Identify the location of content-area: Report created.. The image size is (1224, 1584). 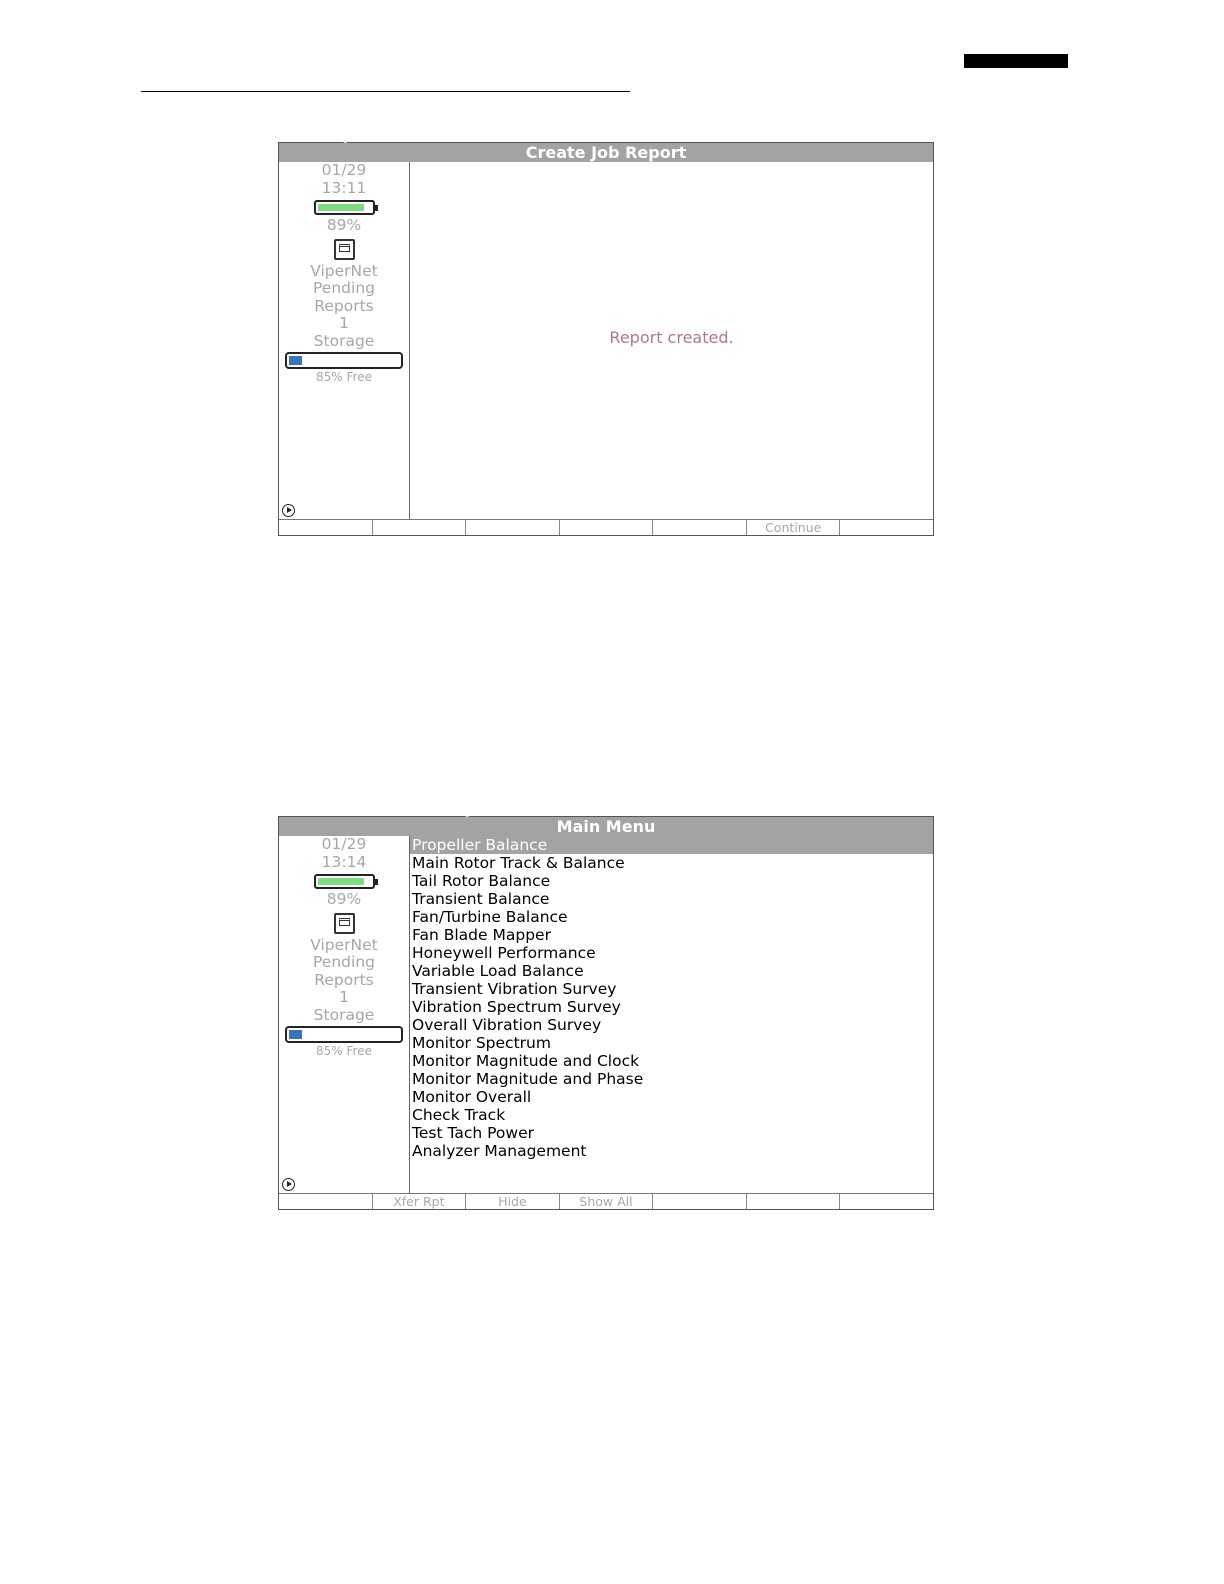
(671, 341).